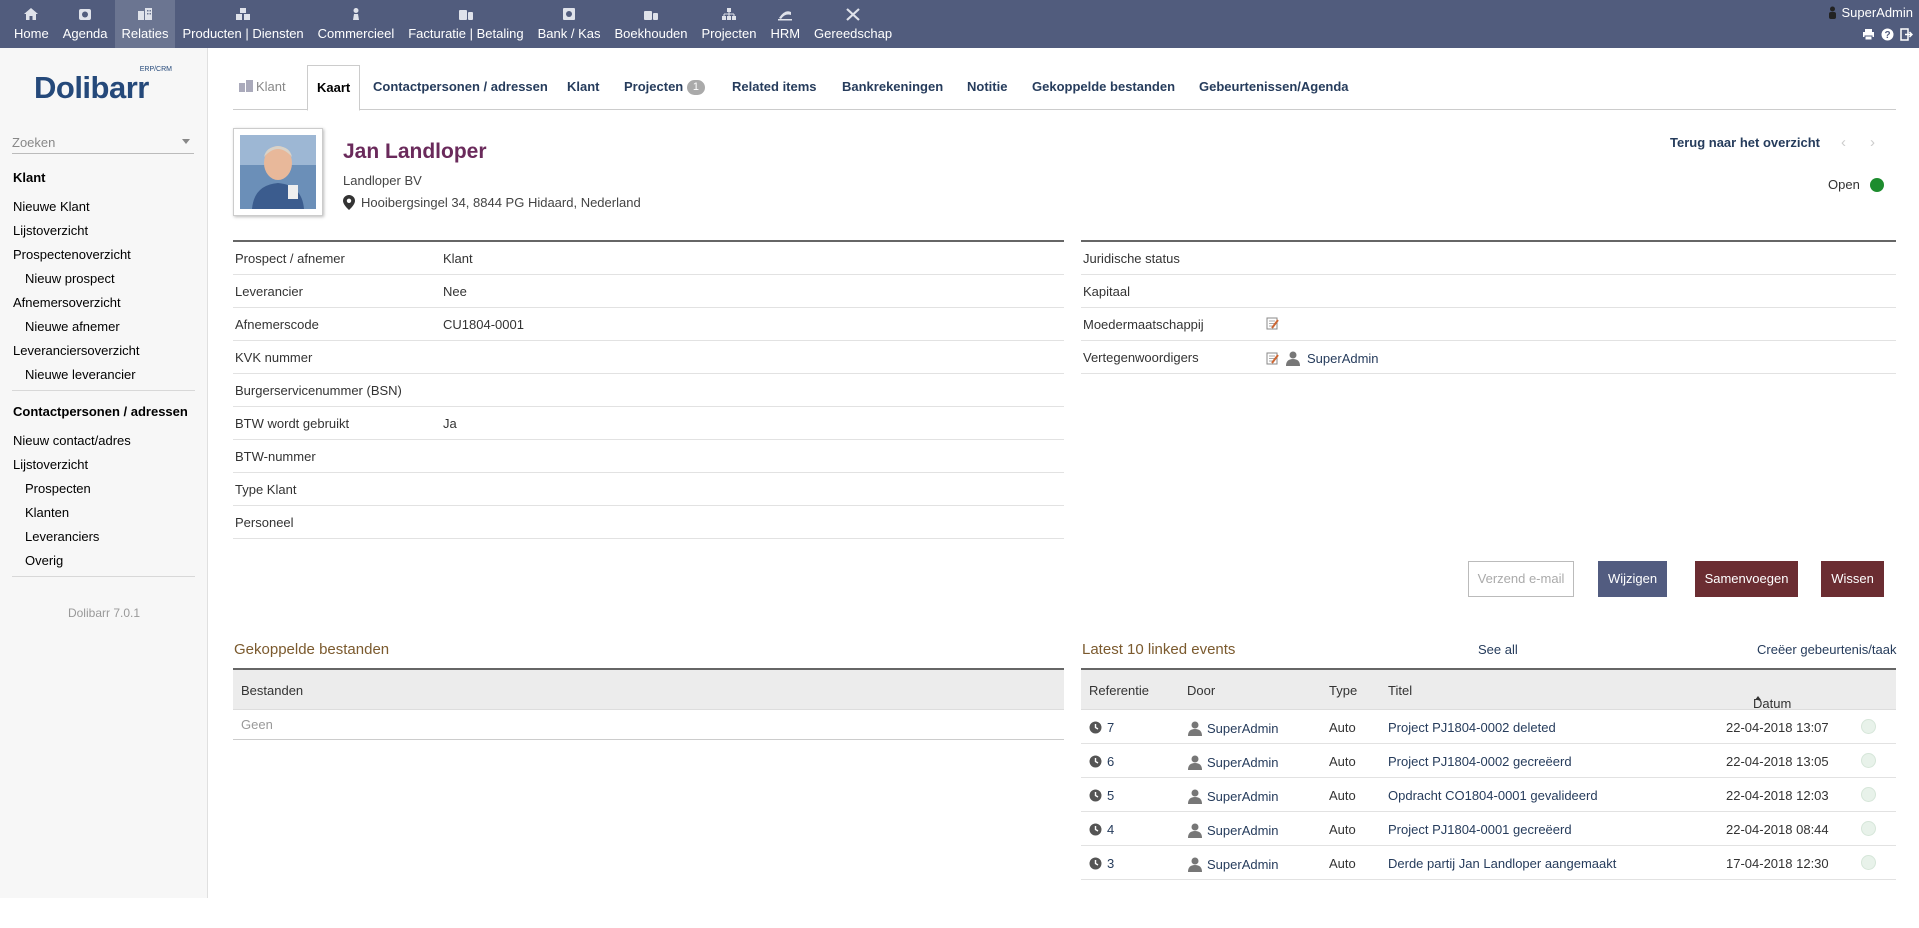 The width and height of the screenshot is (1919, 928). I want to click on sidebar-item-nieuw-contact: Nieuw contact/adres, so click(104, 441).